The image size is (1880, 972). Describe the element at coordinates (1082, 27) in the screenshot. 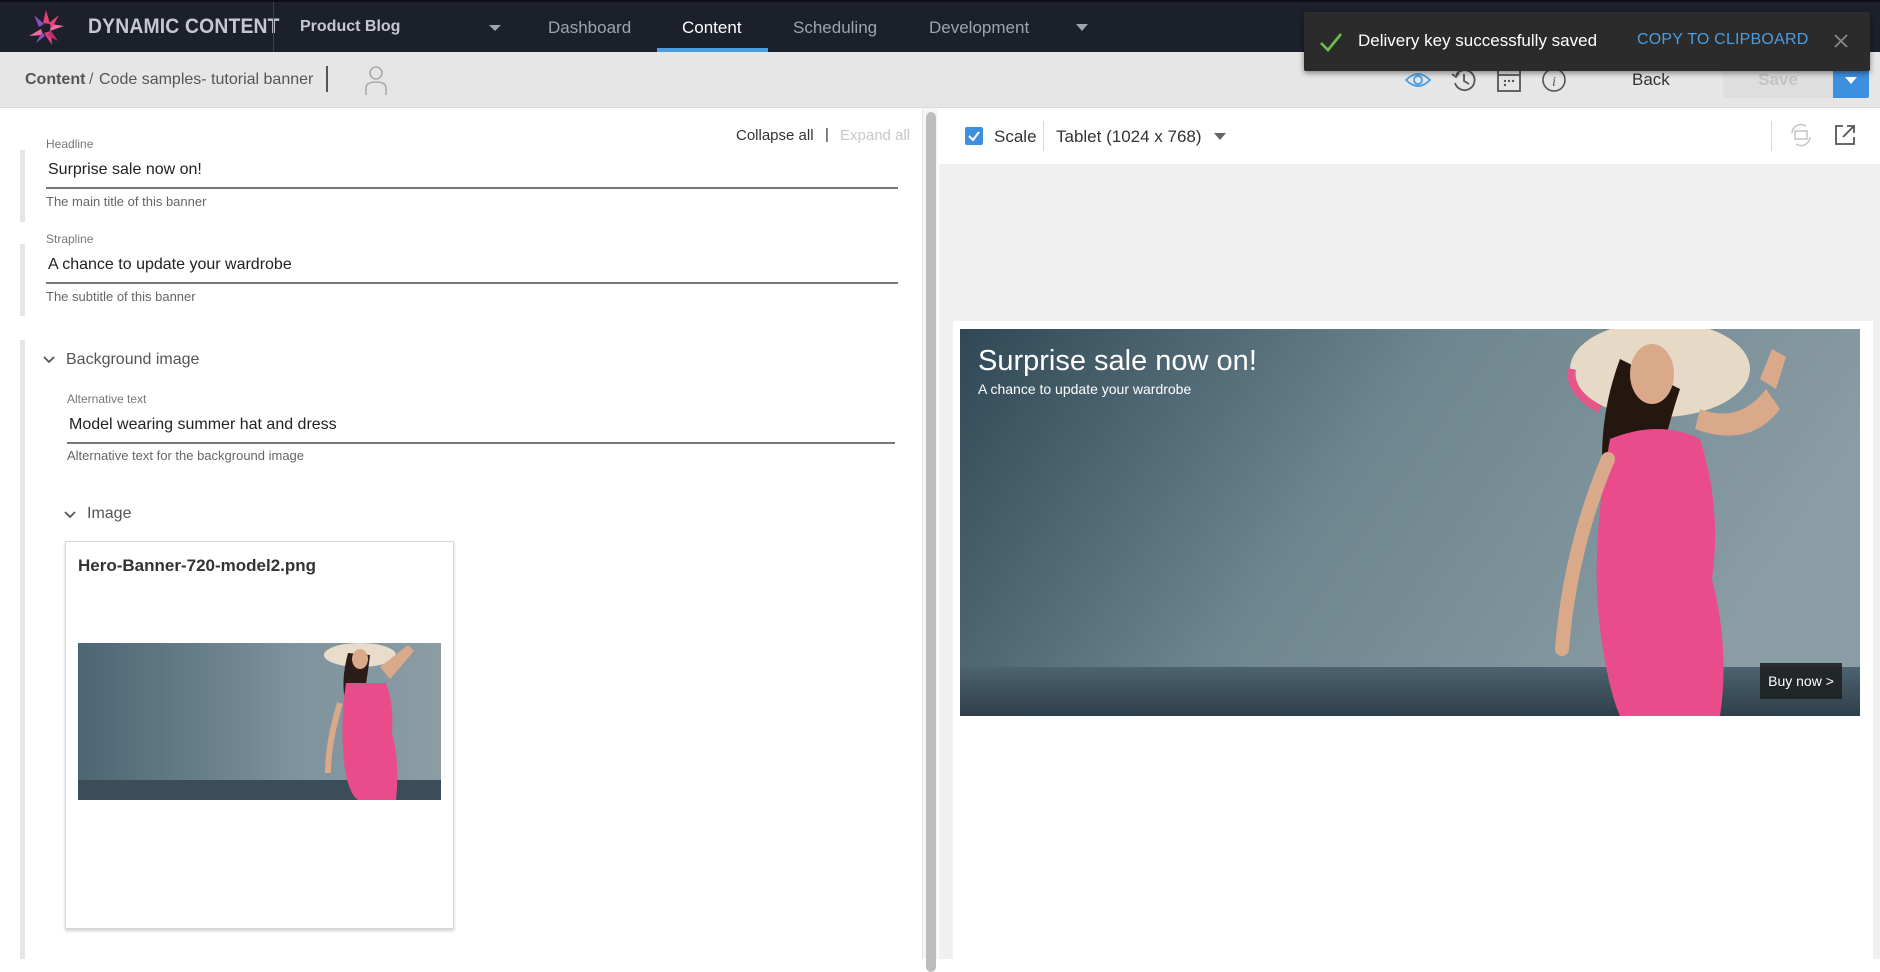

I see `more-nav-caret-icon` at that location.